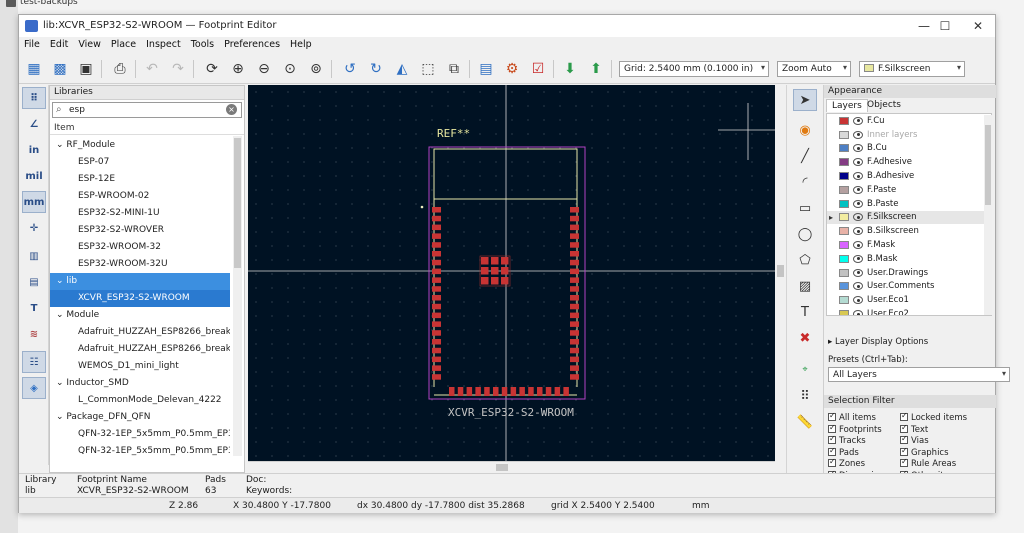  I want to click on grid-origin-icon: ⠿, so click(805, 396).